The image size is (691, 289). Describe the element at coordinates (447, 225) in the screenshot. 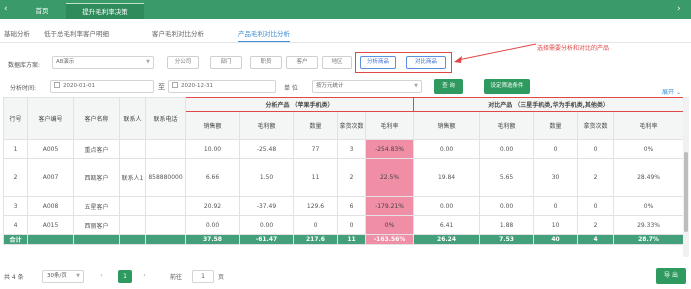

I see `cell-c-sales: 6.41` at that location.